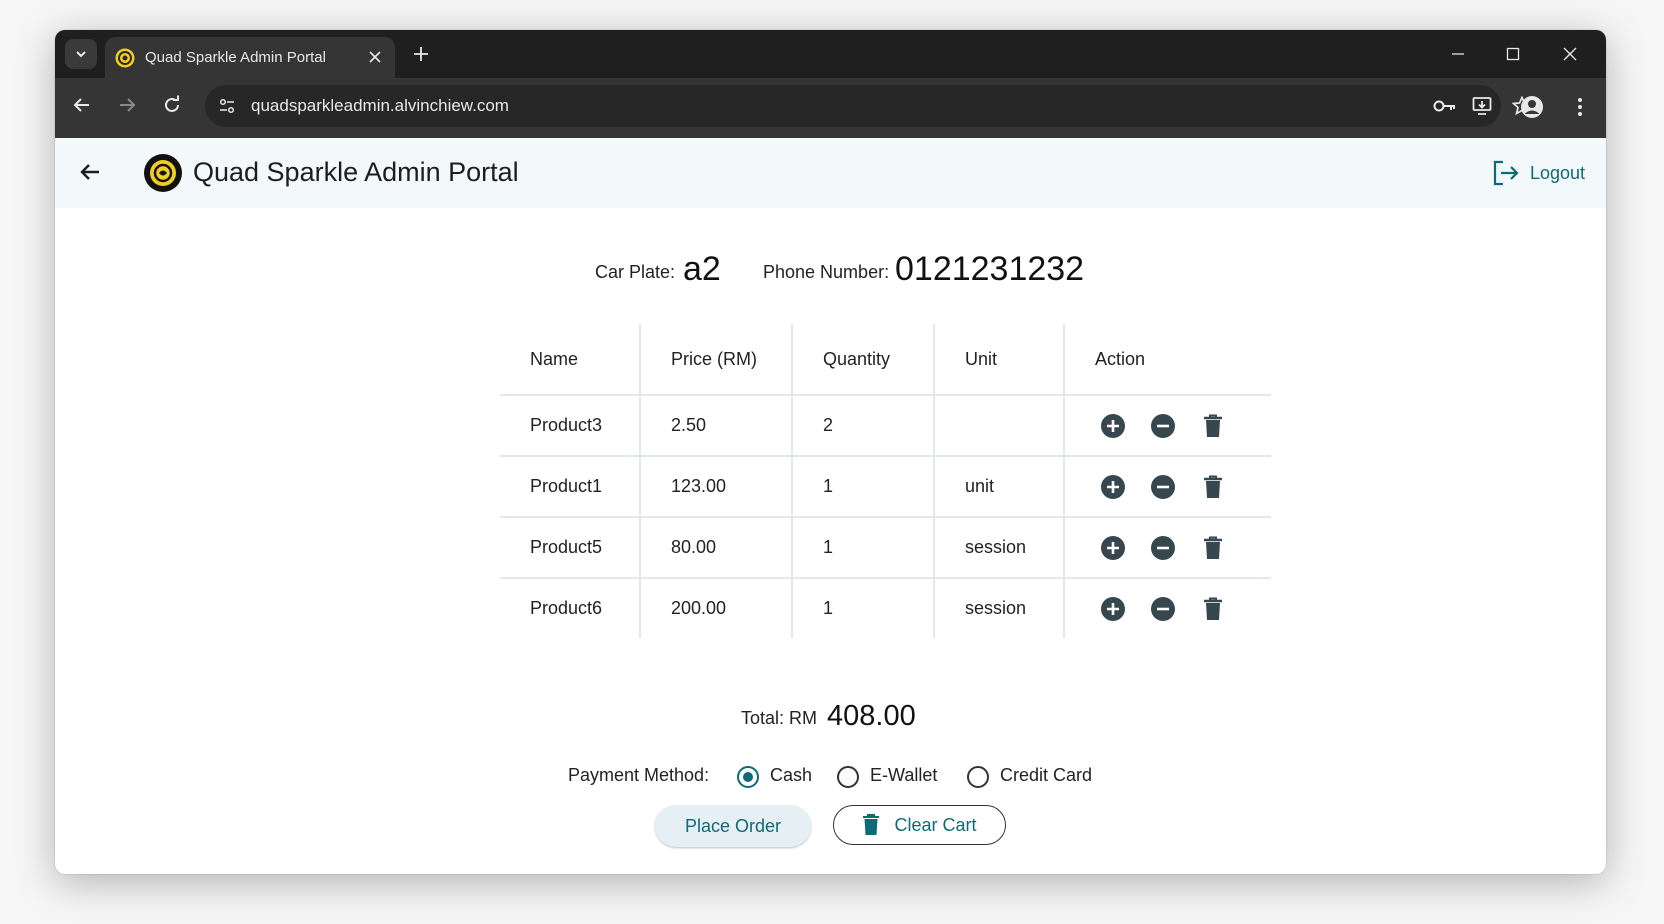 The width and height of the screenshot is (1664, 924). Describe the element at coordinates (779, 718) in the screenshot. I see `total-label: Total: RM` at that location.